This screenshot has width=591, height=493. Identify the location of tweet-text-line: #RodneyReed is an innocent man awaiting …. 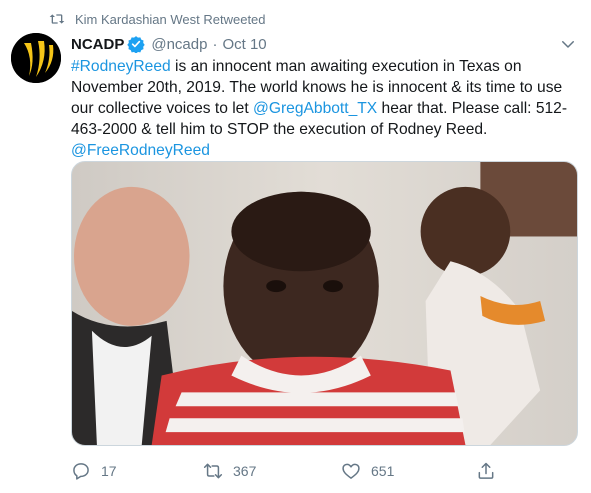
(325, 66).